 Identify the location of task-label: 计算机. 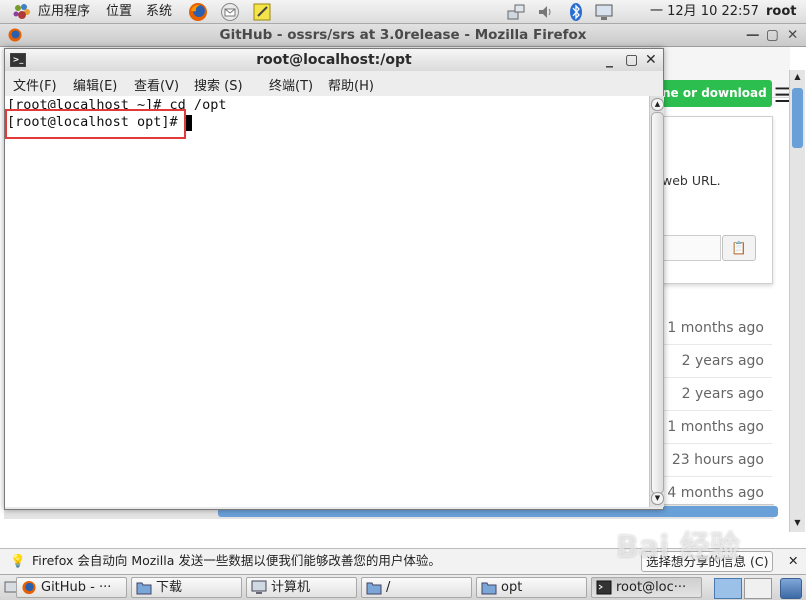
(291, 587).